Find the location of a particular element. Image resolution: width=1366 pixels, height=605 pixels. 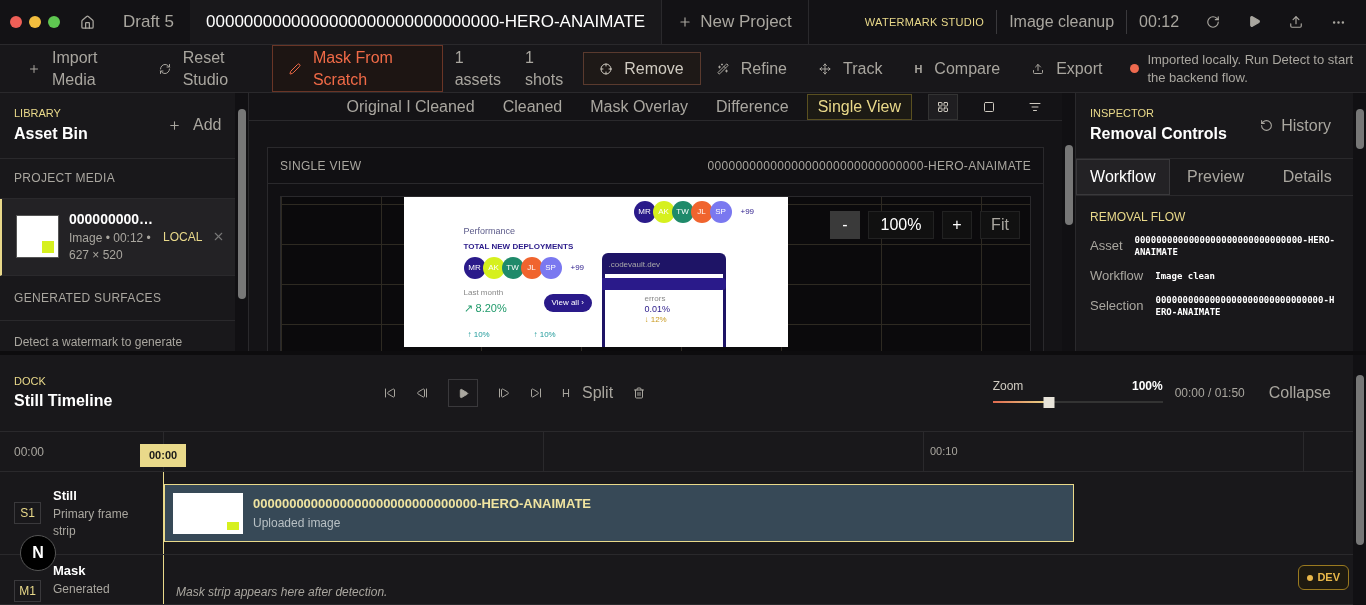

filter-icon is located at coordinates (1035, 106).